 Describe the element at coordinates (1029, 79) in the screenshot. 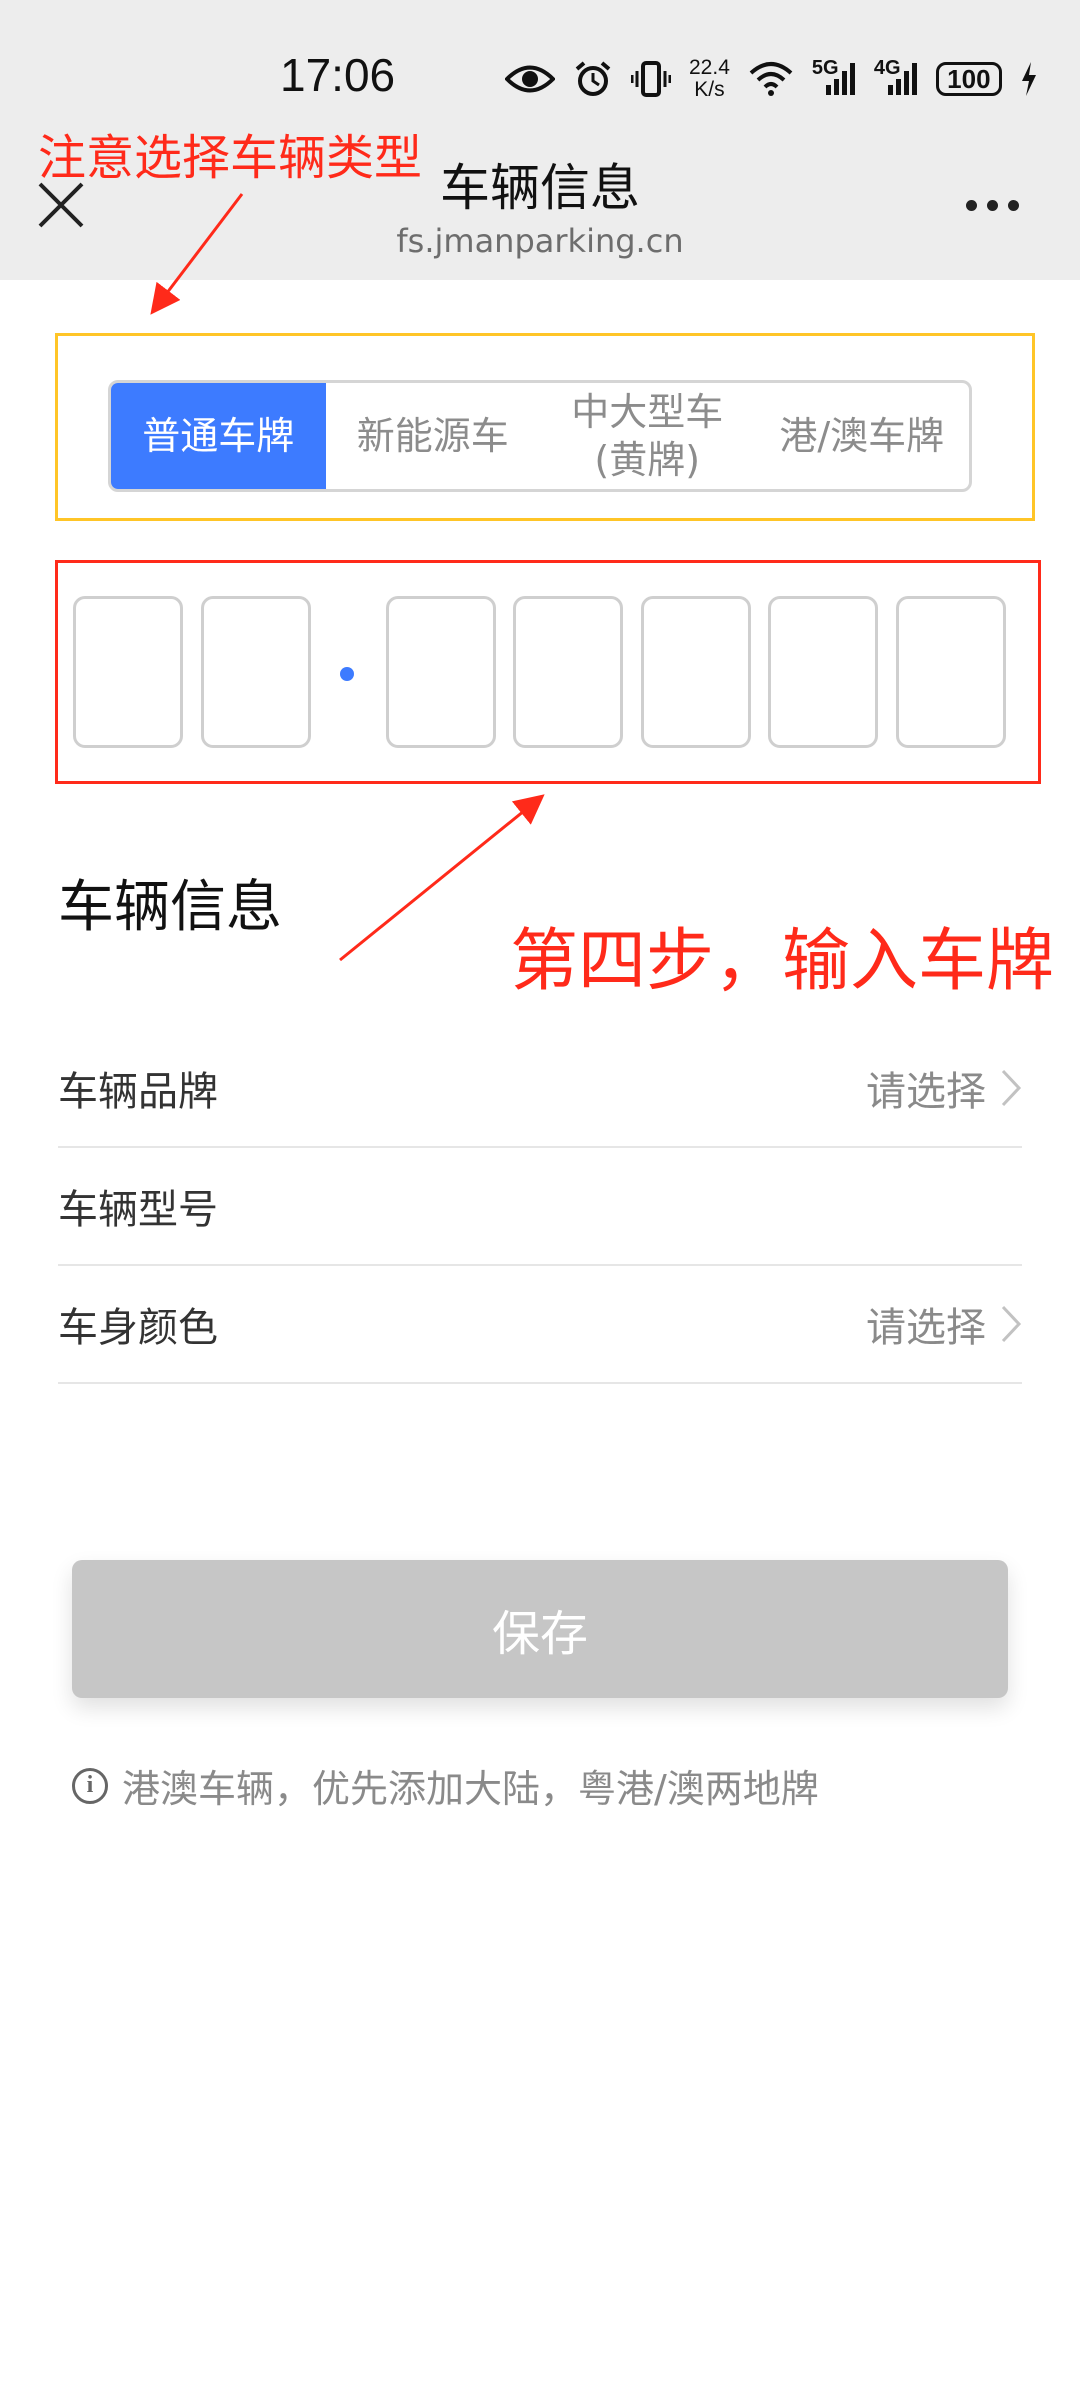

I see `charging-icon` at that location.